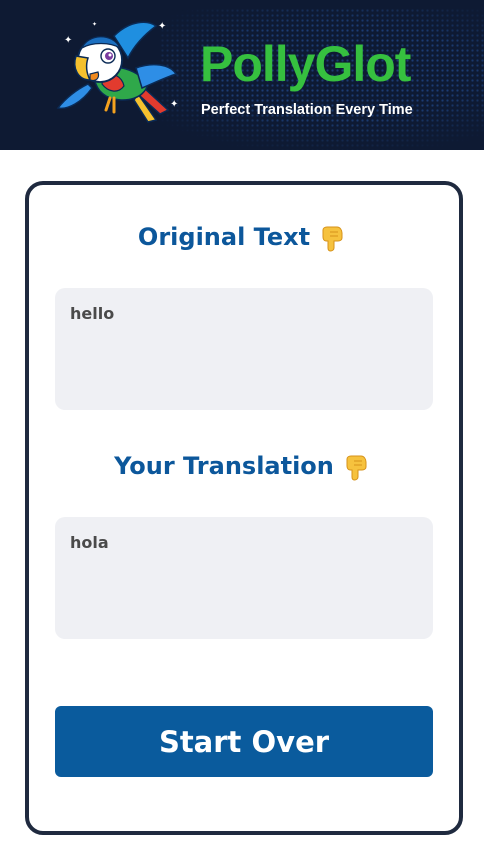 Image resolution: width=484 pixels, height=866 pixels. Describe the element at coordinates (224, 237) in the screenshot. I see `original-text-heading-label: Original Text` at that location.